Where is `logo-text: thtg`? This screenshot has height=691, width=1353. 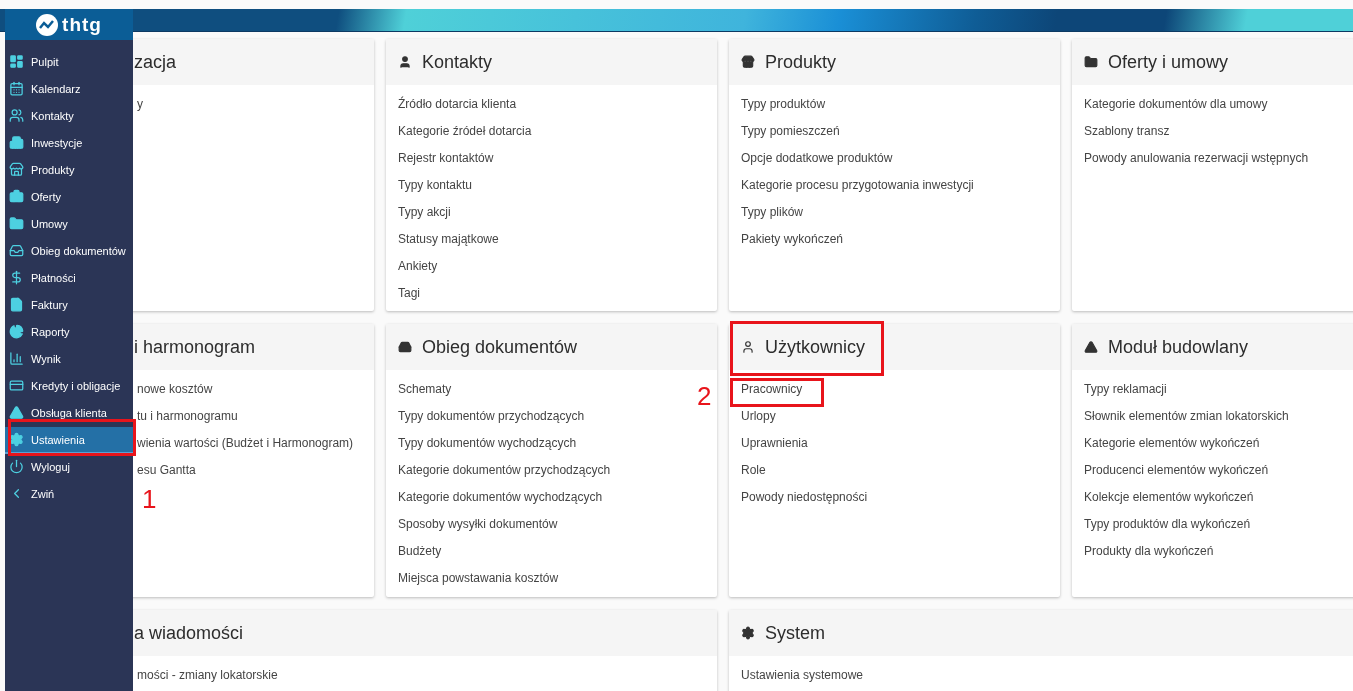 logo-text: thtg is located at coordinates (82, 24).